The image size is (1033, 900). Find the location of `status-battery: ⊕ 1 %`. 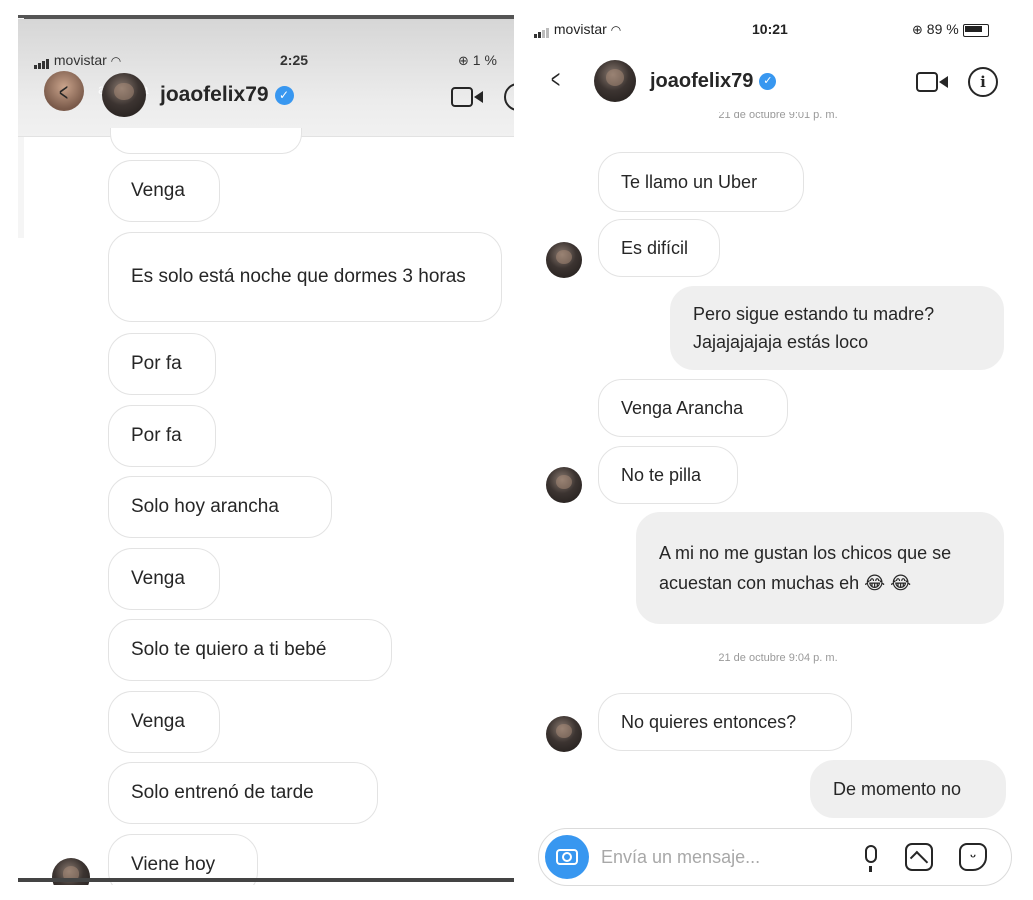

status-battery: ⊕ 1 % is located at coordinates (477, 60).